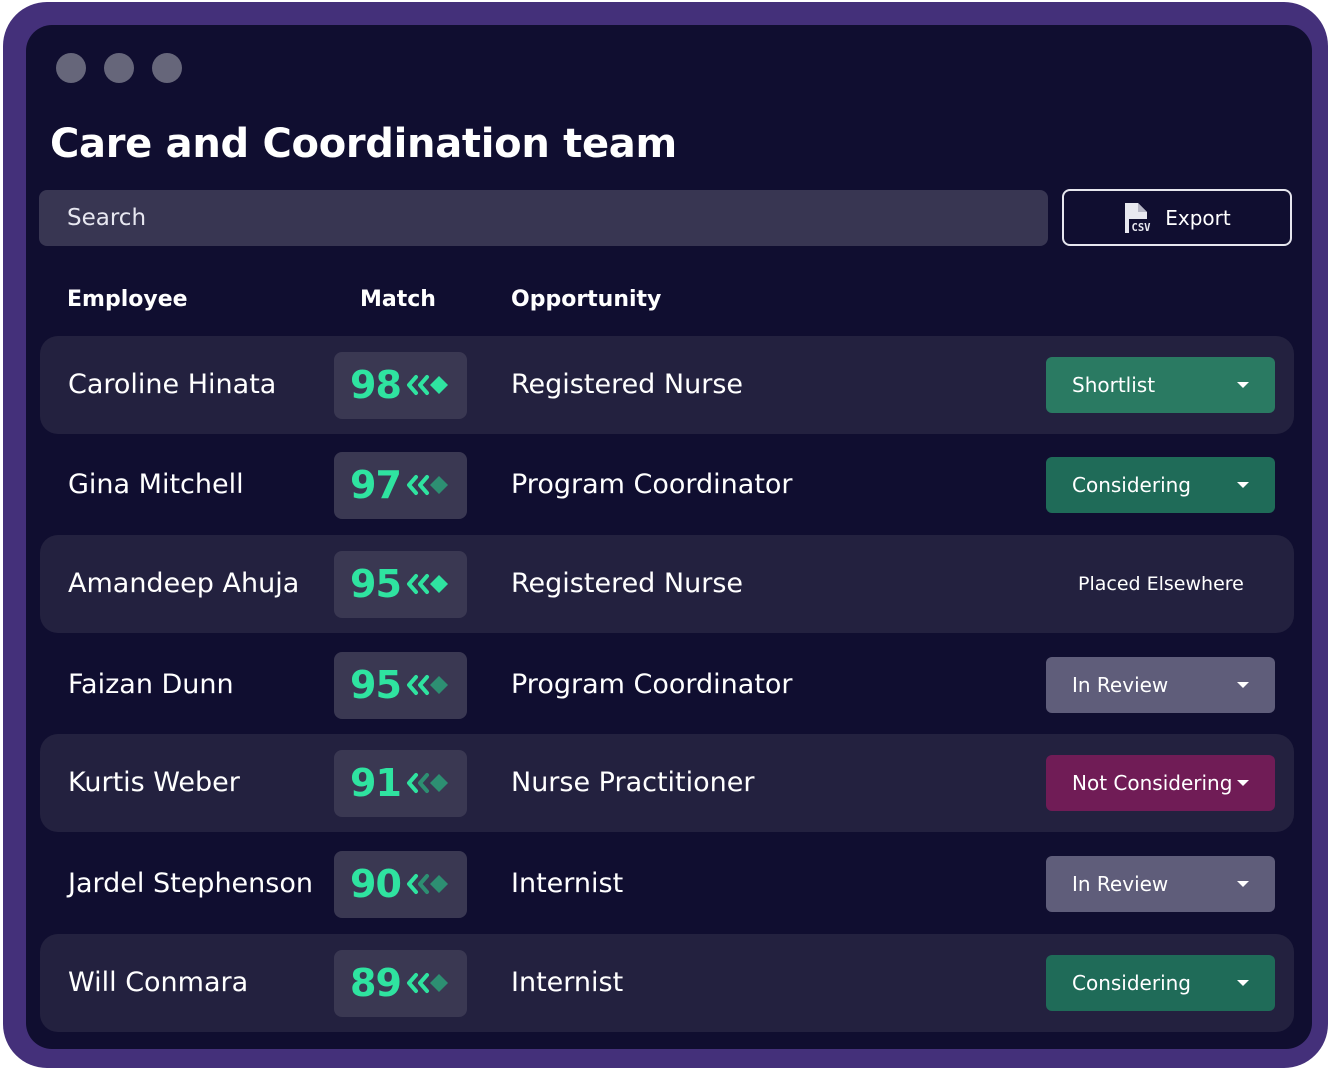 The image size is (1333, 1070). I want to click on match-score-badge: 91, so click(400, 783).